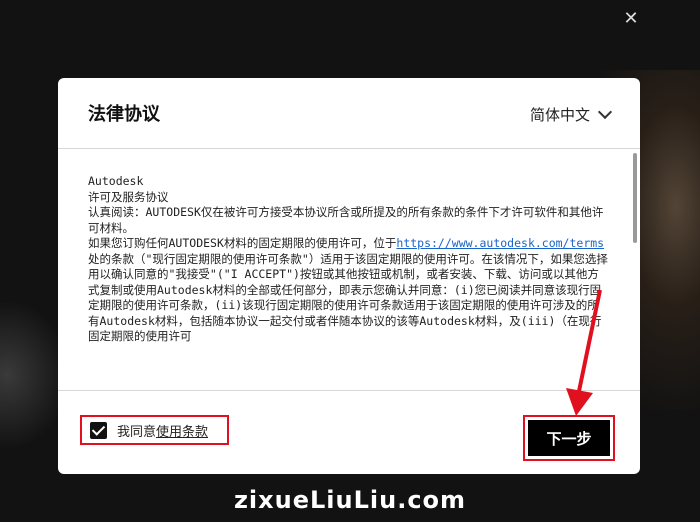 The width and height of the screenshot is (700, 522). What do you see at coordinates (116, 181) in the screenshot?
I see `agreement-line: Autodesk` at bounding box center [116, 181].